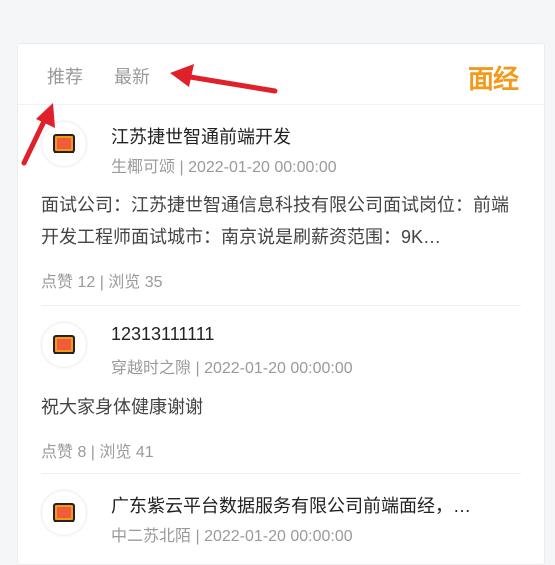  What do you see at coordinates (280, 407) in the screenshot?
I see `post-content: 祝大家身体健康谢谢` at bounding box center [280, 407].